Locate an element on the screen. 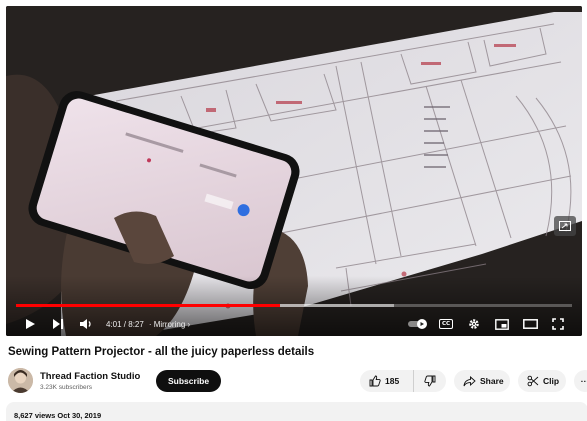 The image size is (587, 421). subscribe-button: Subscribe is located at coordinates (189, 381).